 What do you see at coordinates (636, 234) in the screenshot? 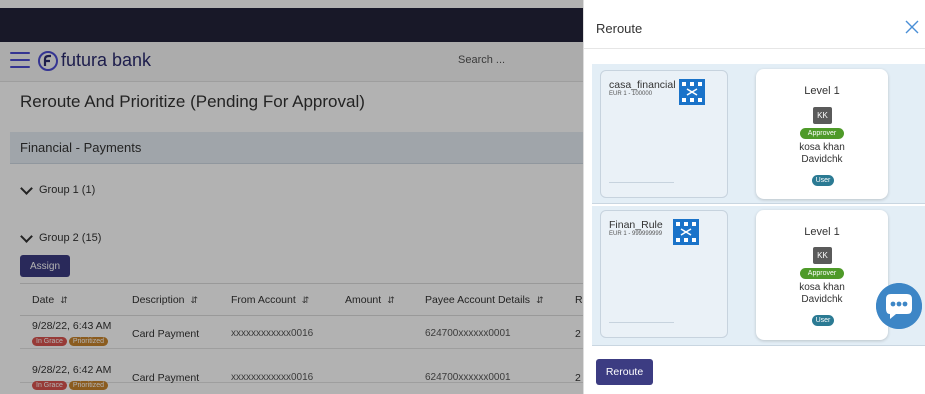
I see `rule-amount-range: EUR 1 - 999999999` at bounding box center [636, 234].